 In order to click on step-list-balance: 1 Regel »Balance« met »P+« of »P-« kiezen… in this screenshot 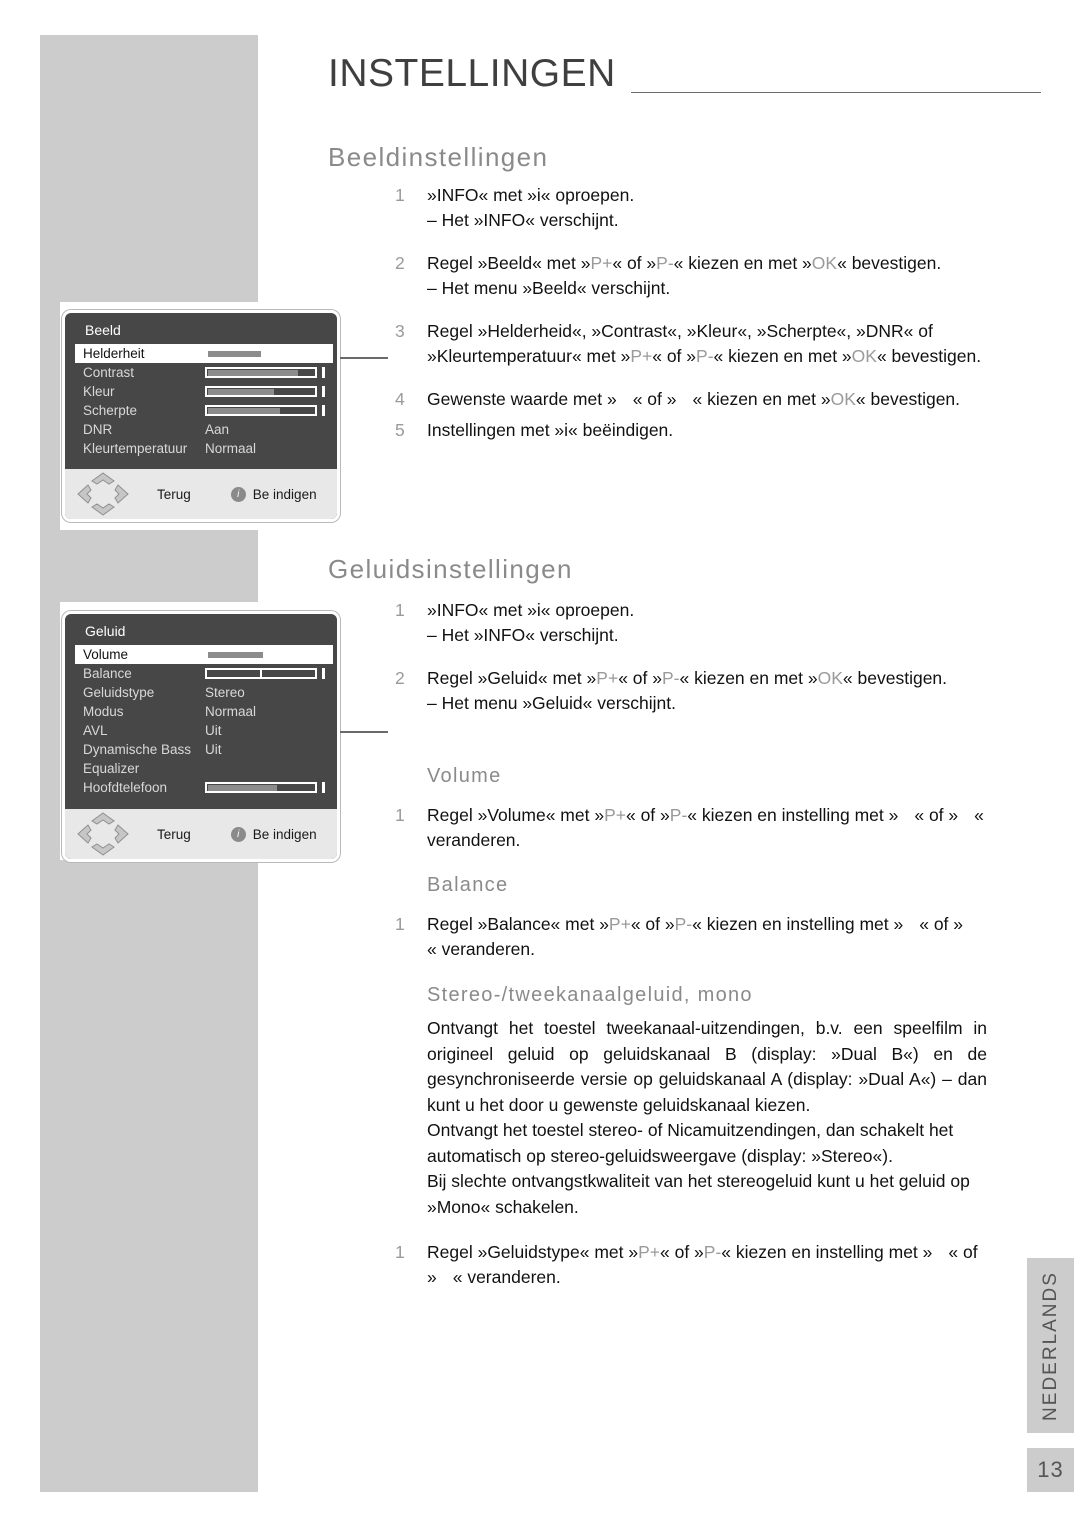, I will do `click(691, 937)`.